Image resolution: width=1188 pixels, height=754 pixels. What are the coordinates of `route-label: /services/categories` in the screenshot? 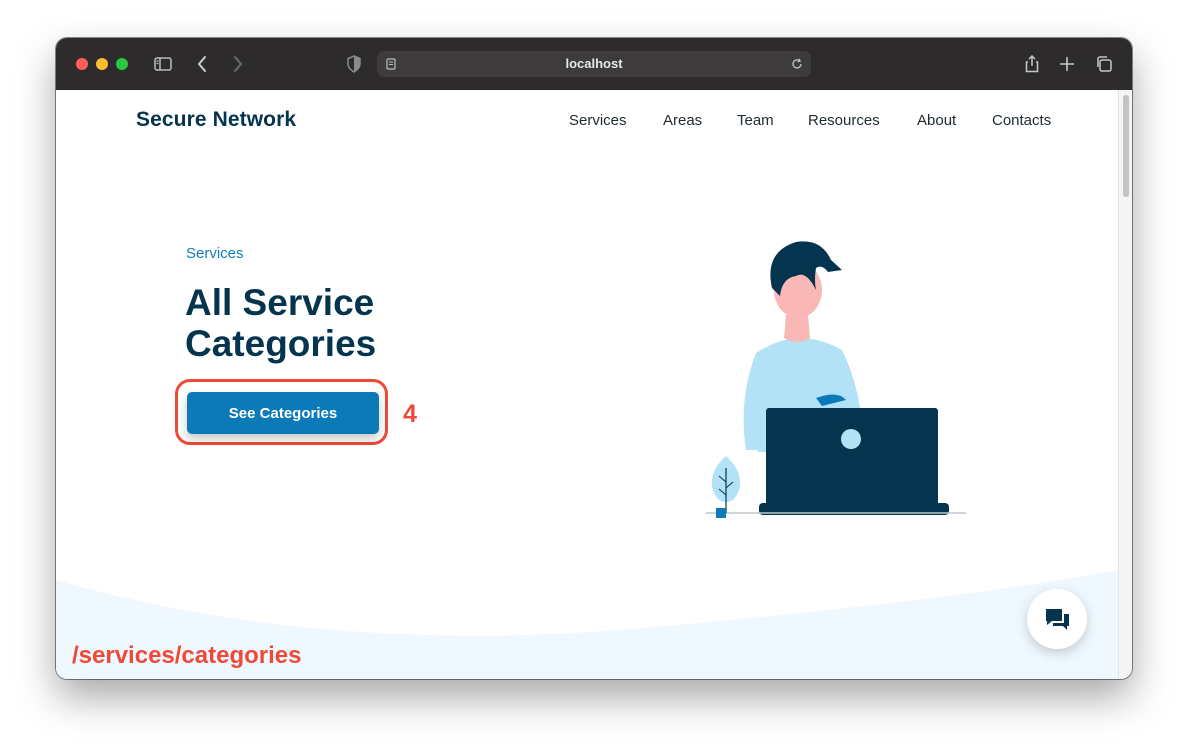 It's located at (187, 655).